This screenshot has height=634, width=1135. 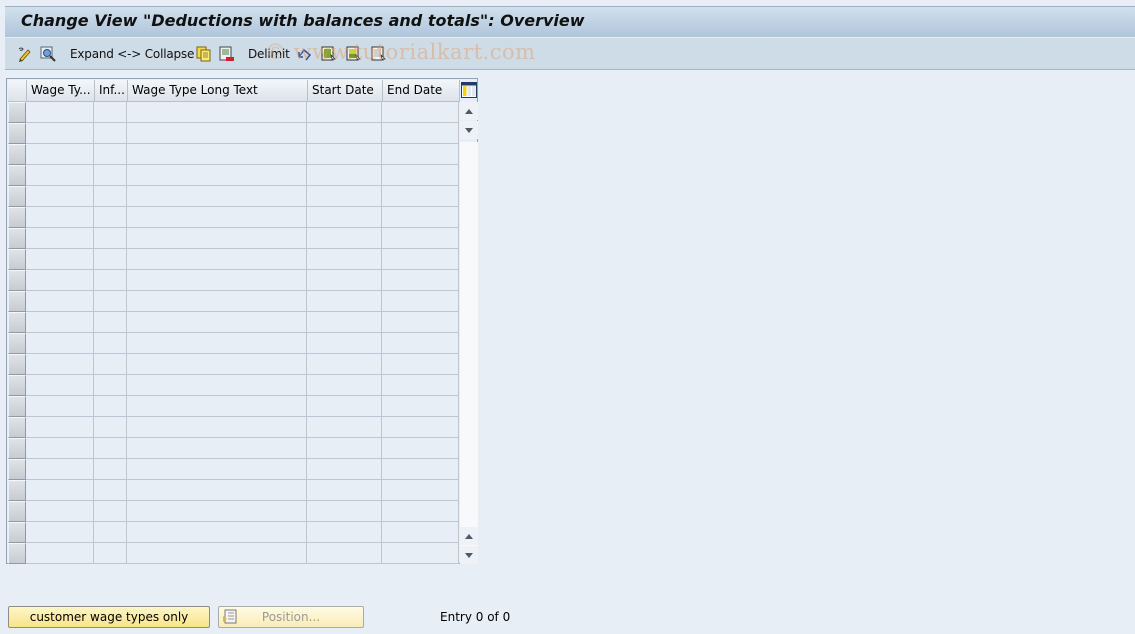 I want to click on table-settings-button, so click(x=469, y=90).